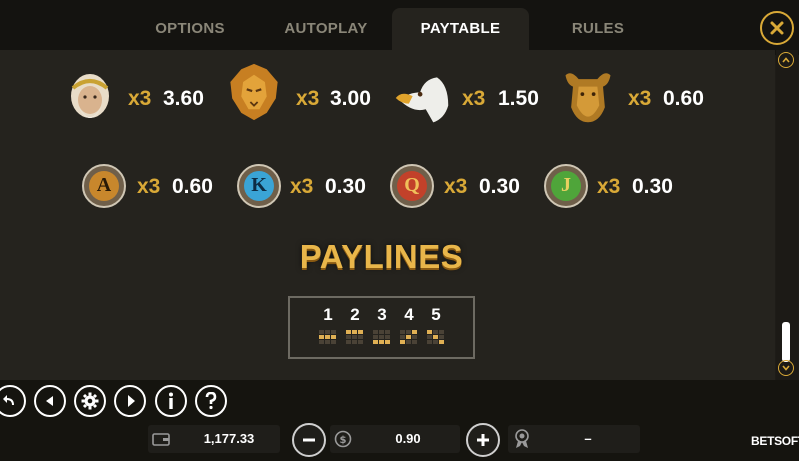 This screenshot has height=461, width=799. I want to click on bet-value: 0.90, so click(408, 438).